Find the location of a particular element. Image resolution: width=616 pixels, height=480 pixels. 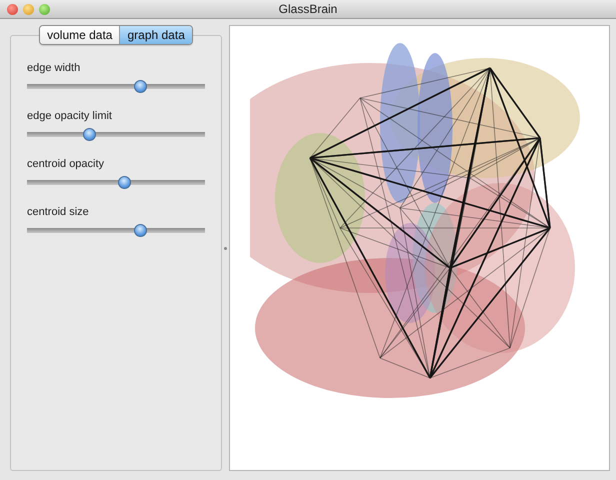

minimize-button is located at coordinates (28, 9).